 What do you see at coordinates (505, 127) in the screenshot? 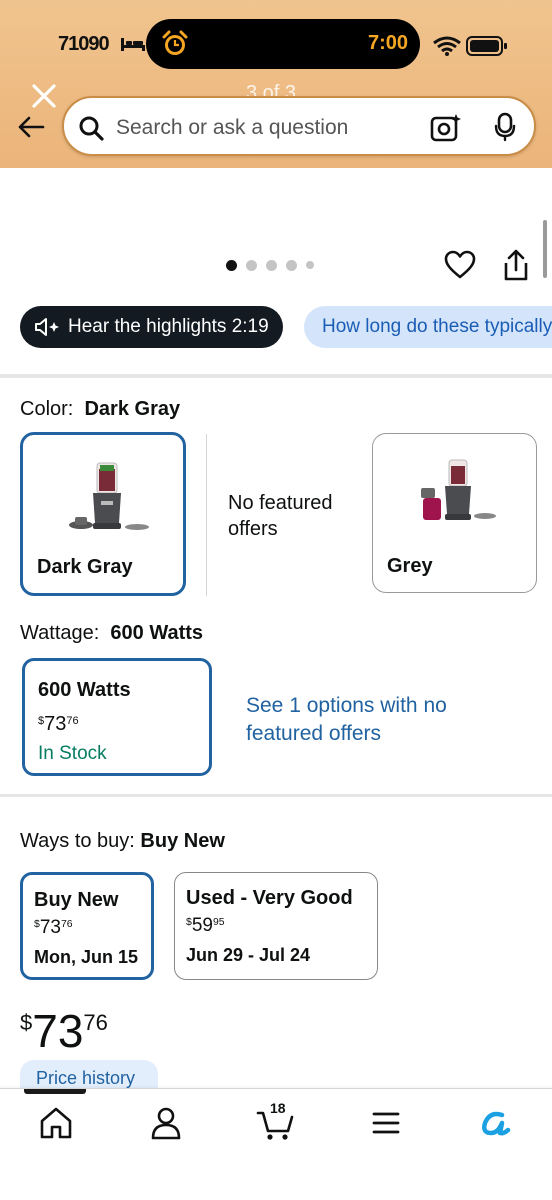
I see `microphone-icon` at bounding box center [505, 127].